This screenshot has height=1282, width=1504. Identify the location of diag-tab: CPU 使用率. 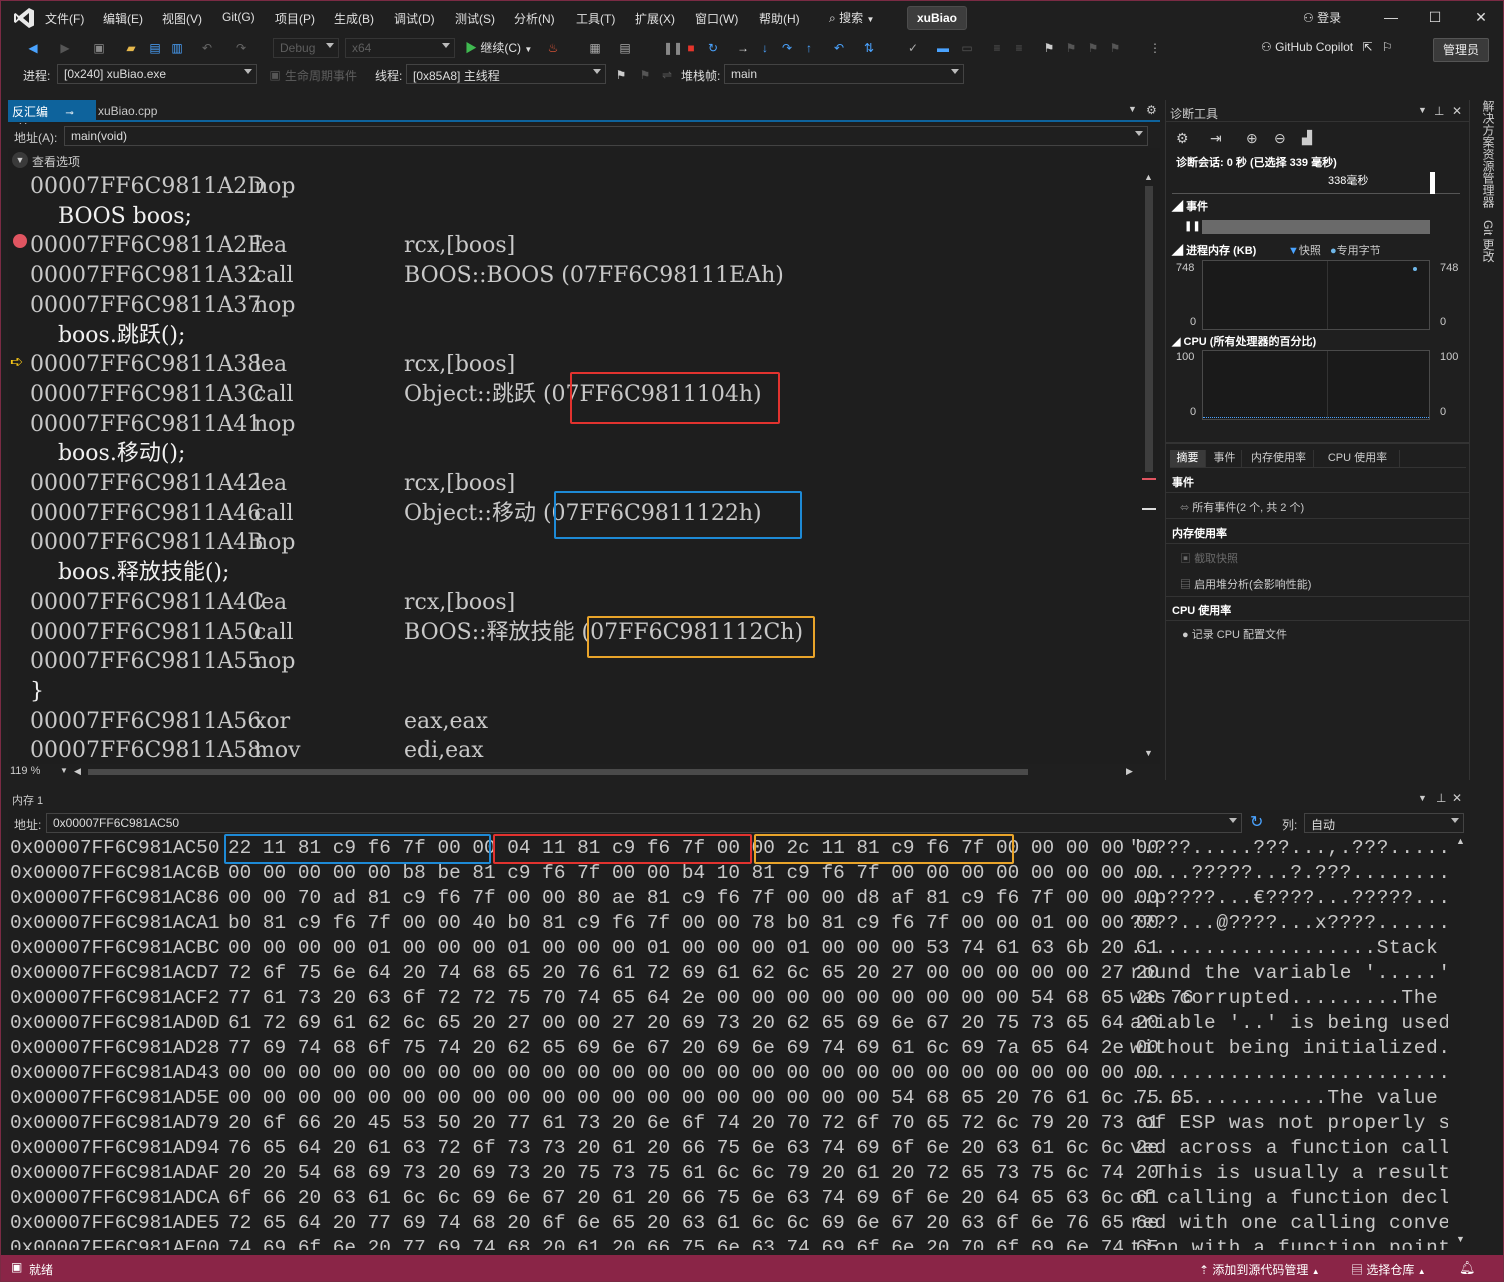
(1358, 458).